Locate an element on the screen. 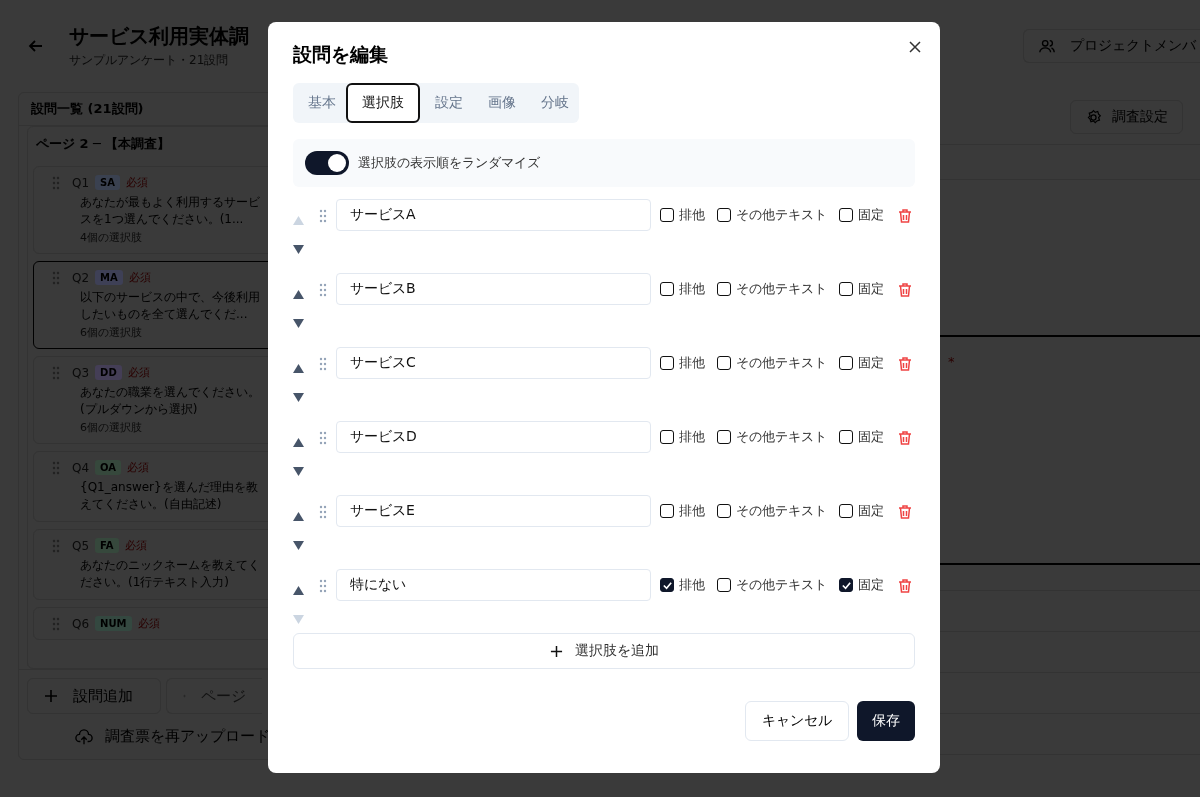 The image size is (1200, 797). close-icon is located at coordinates (915, 47).